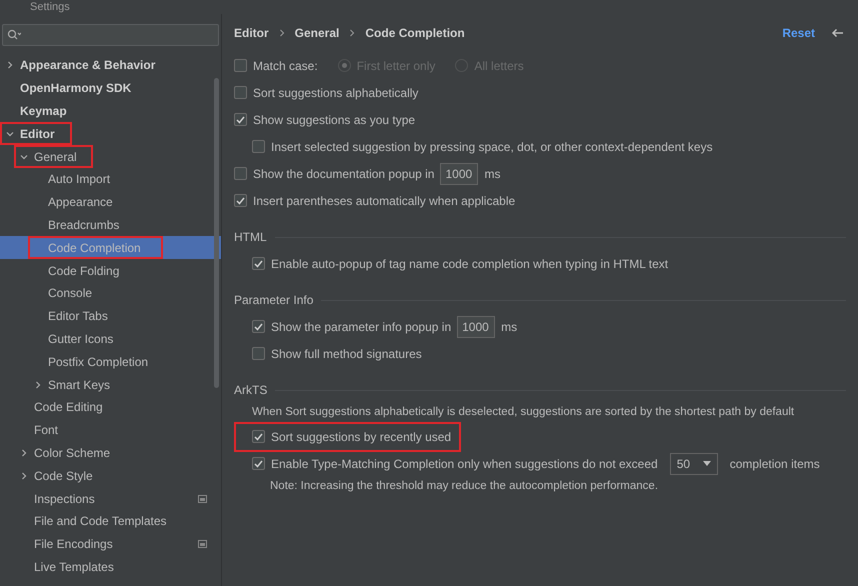 The image size is (858, 586). Describe the element at coordinates (361, 327) in the screenshot. I see `checkbox-label: Show the parameter info popup in` at that location.